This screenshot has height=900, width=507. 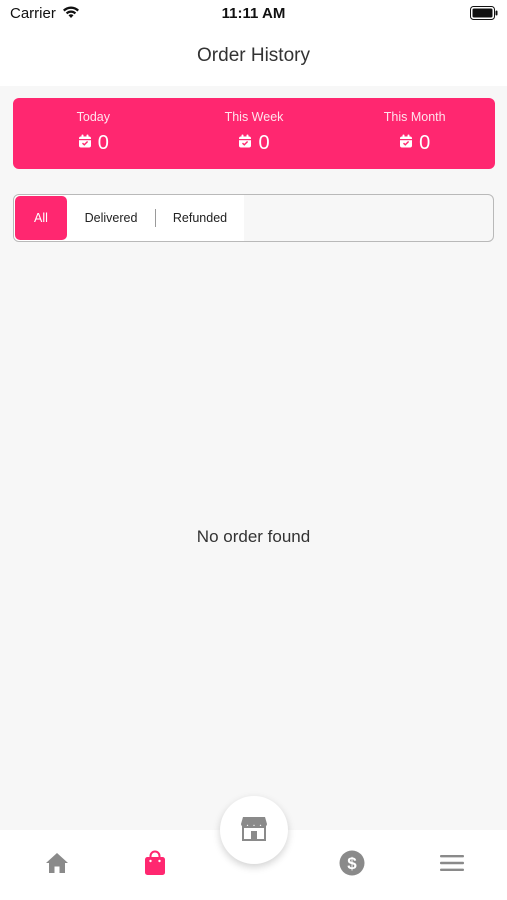 I want to click on nav-orders, so click(x=155, y=865).